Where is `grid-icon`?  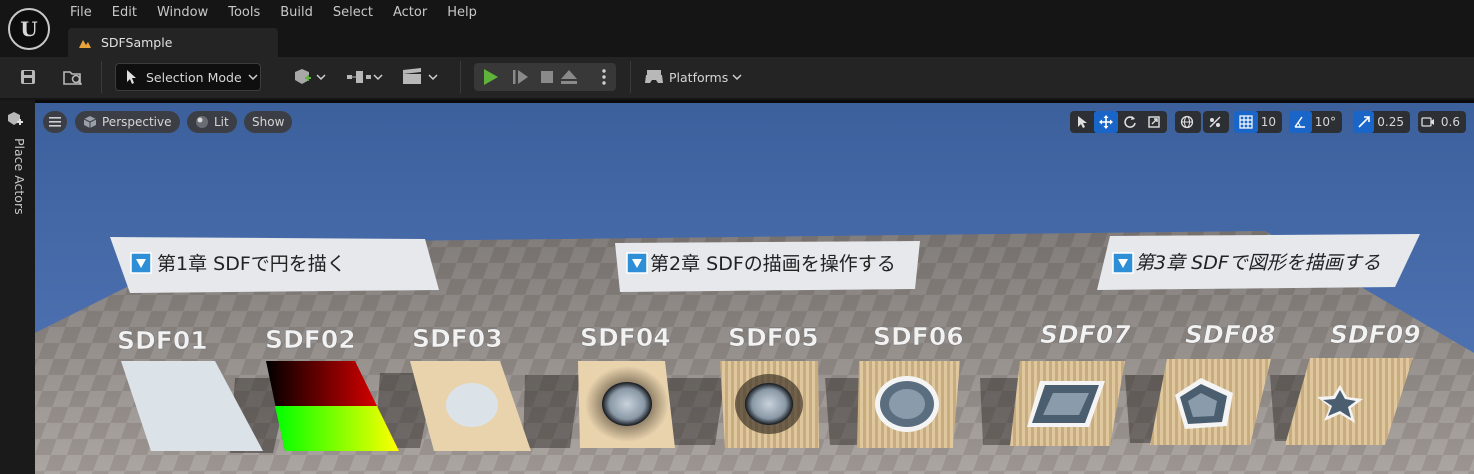
grid-icon is located at coordinates (1246, 122).